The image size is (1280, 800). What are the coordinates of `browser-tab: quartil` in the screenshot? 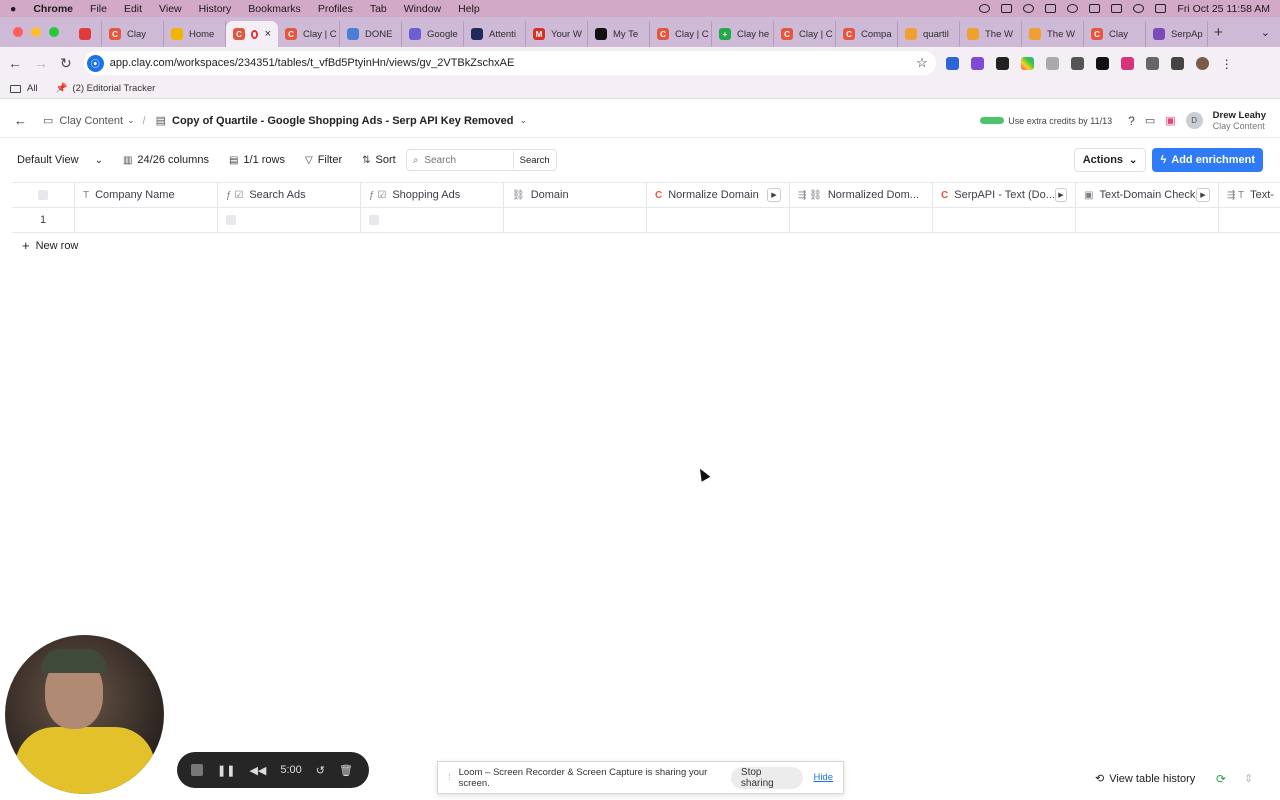 It's located at (929, 34).